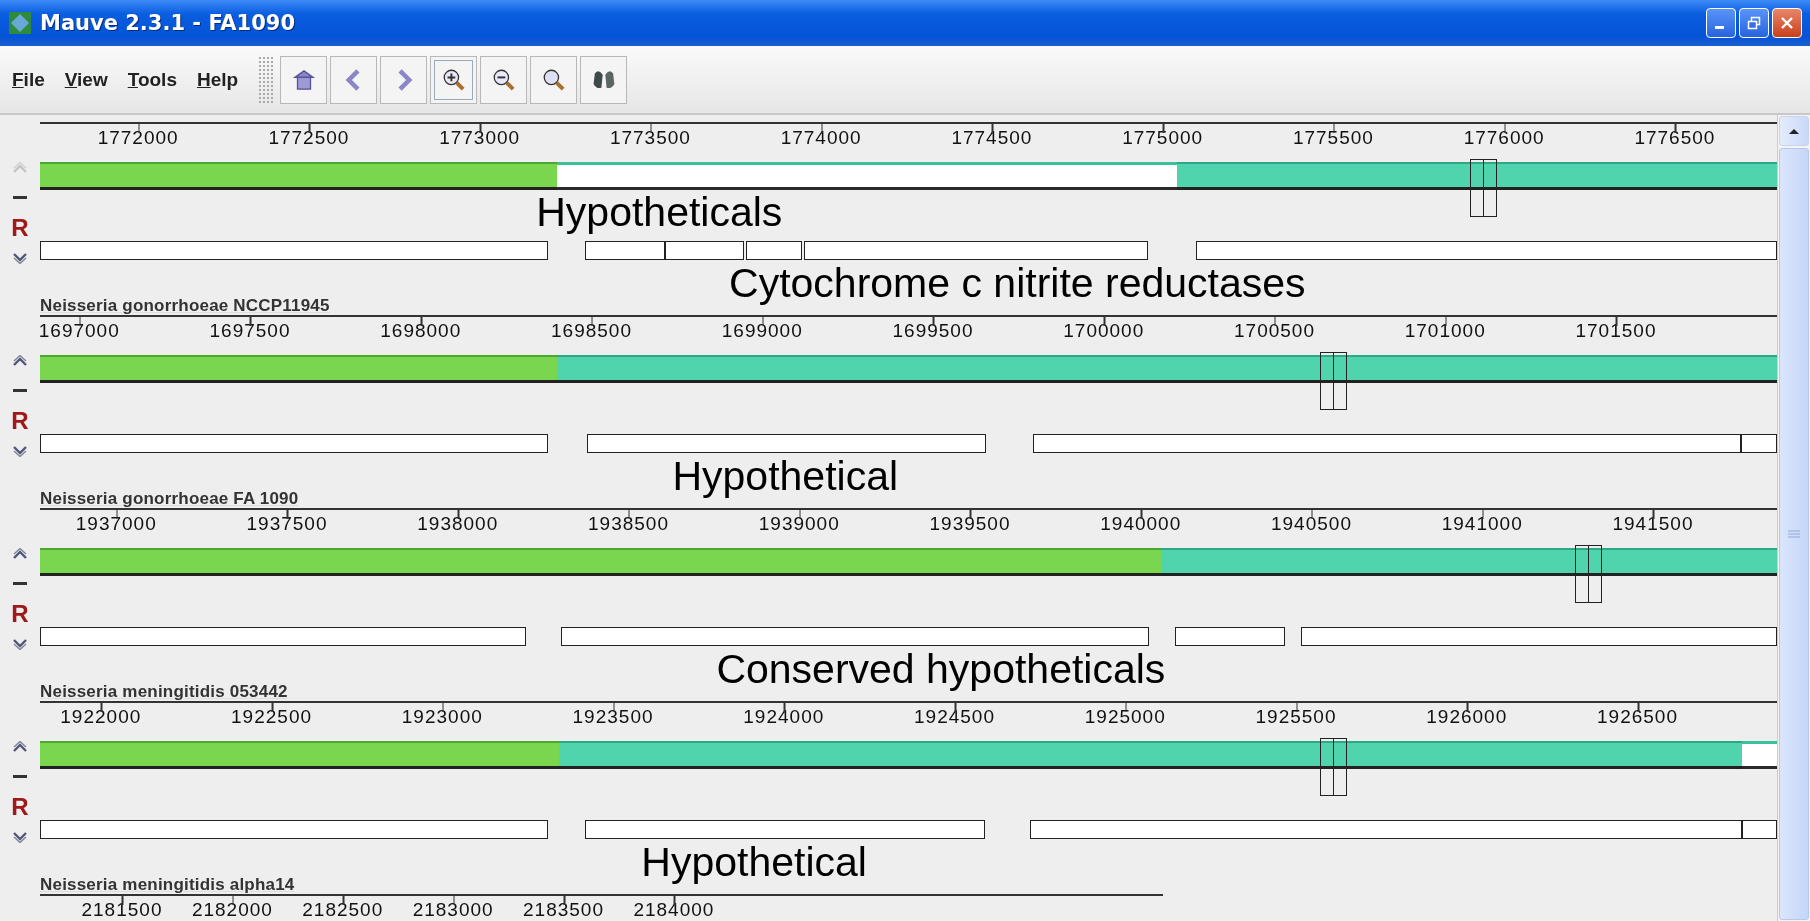 The height and width of the screenshot is (921, 1810). What do you see at coordinates (1163, 135) in the screenshot?
I see `ruler-tick-label: 1775000` at bounding box center [1163, 135].